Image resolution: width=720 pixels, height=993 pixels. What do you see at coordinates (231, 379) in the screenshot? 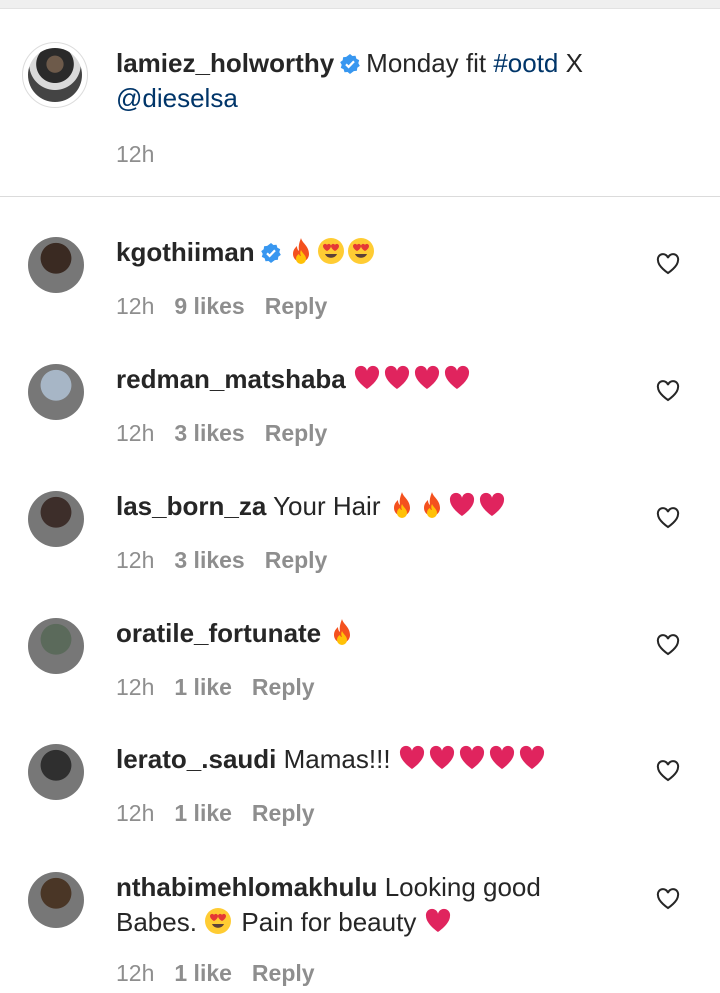
I see `comment-username: redman_matshaba` at bounding box center [231, 379].